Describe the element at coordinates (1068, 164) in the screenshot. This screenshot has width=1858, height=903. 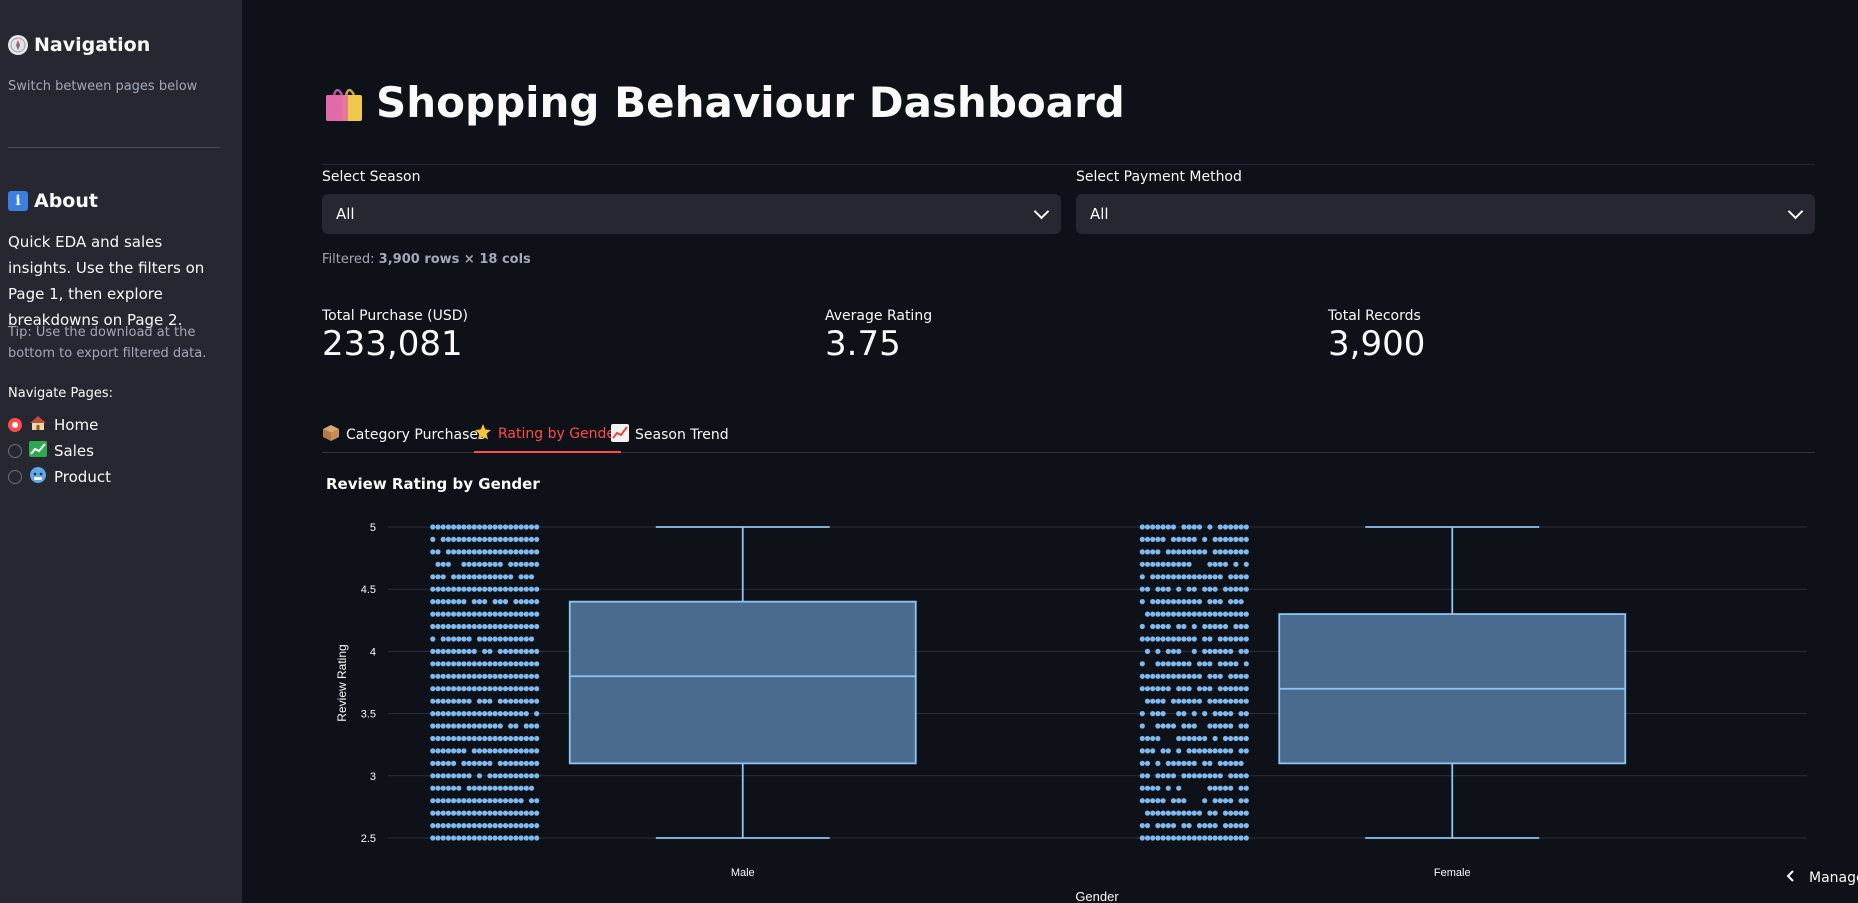
I see `title-divider` at that location.